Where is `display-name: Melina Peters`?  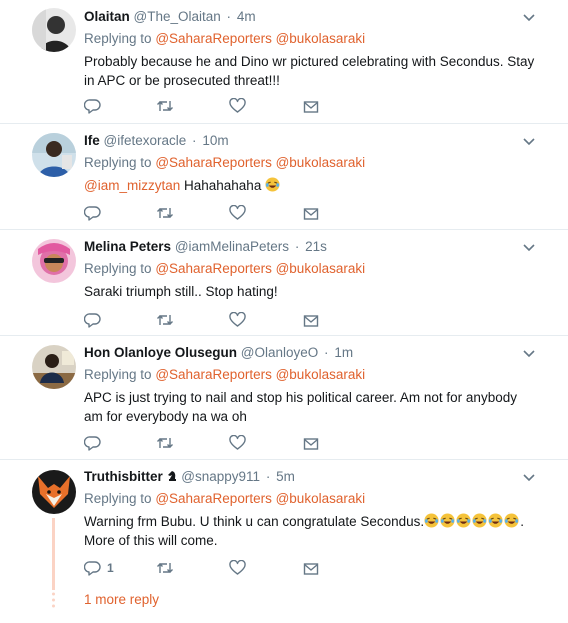 display-name: Melina Peters is located at coordinates (127, 246).